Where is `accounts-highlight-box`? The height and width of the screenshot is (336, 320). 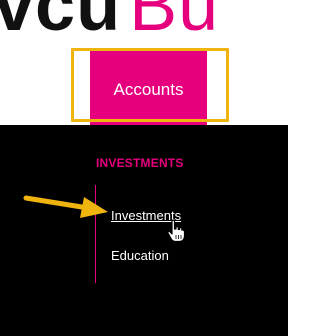 accounts-highlight-box is located at coordinates (150, 85).